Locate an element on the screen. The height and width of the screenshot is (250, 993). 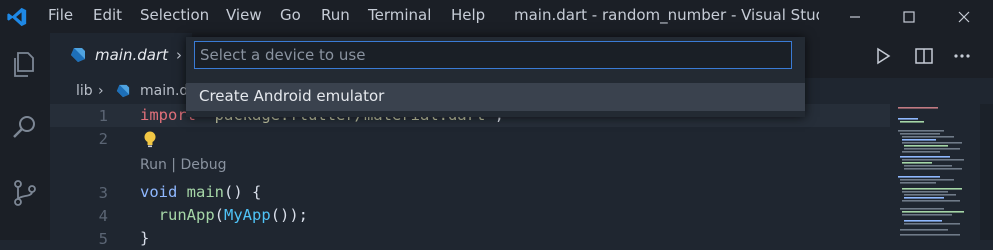
line-number: 4 is located at coordinates (103, 216).